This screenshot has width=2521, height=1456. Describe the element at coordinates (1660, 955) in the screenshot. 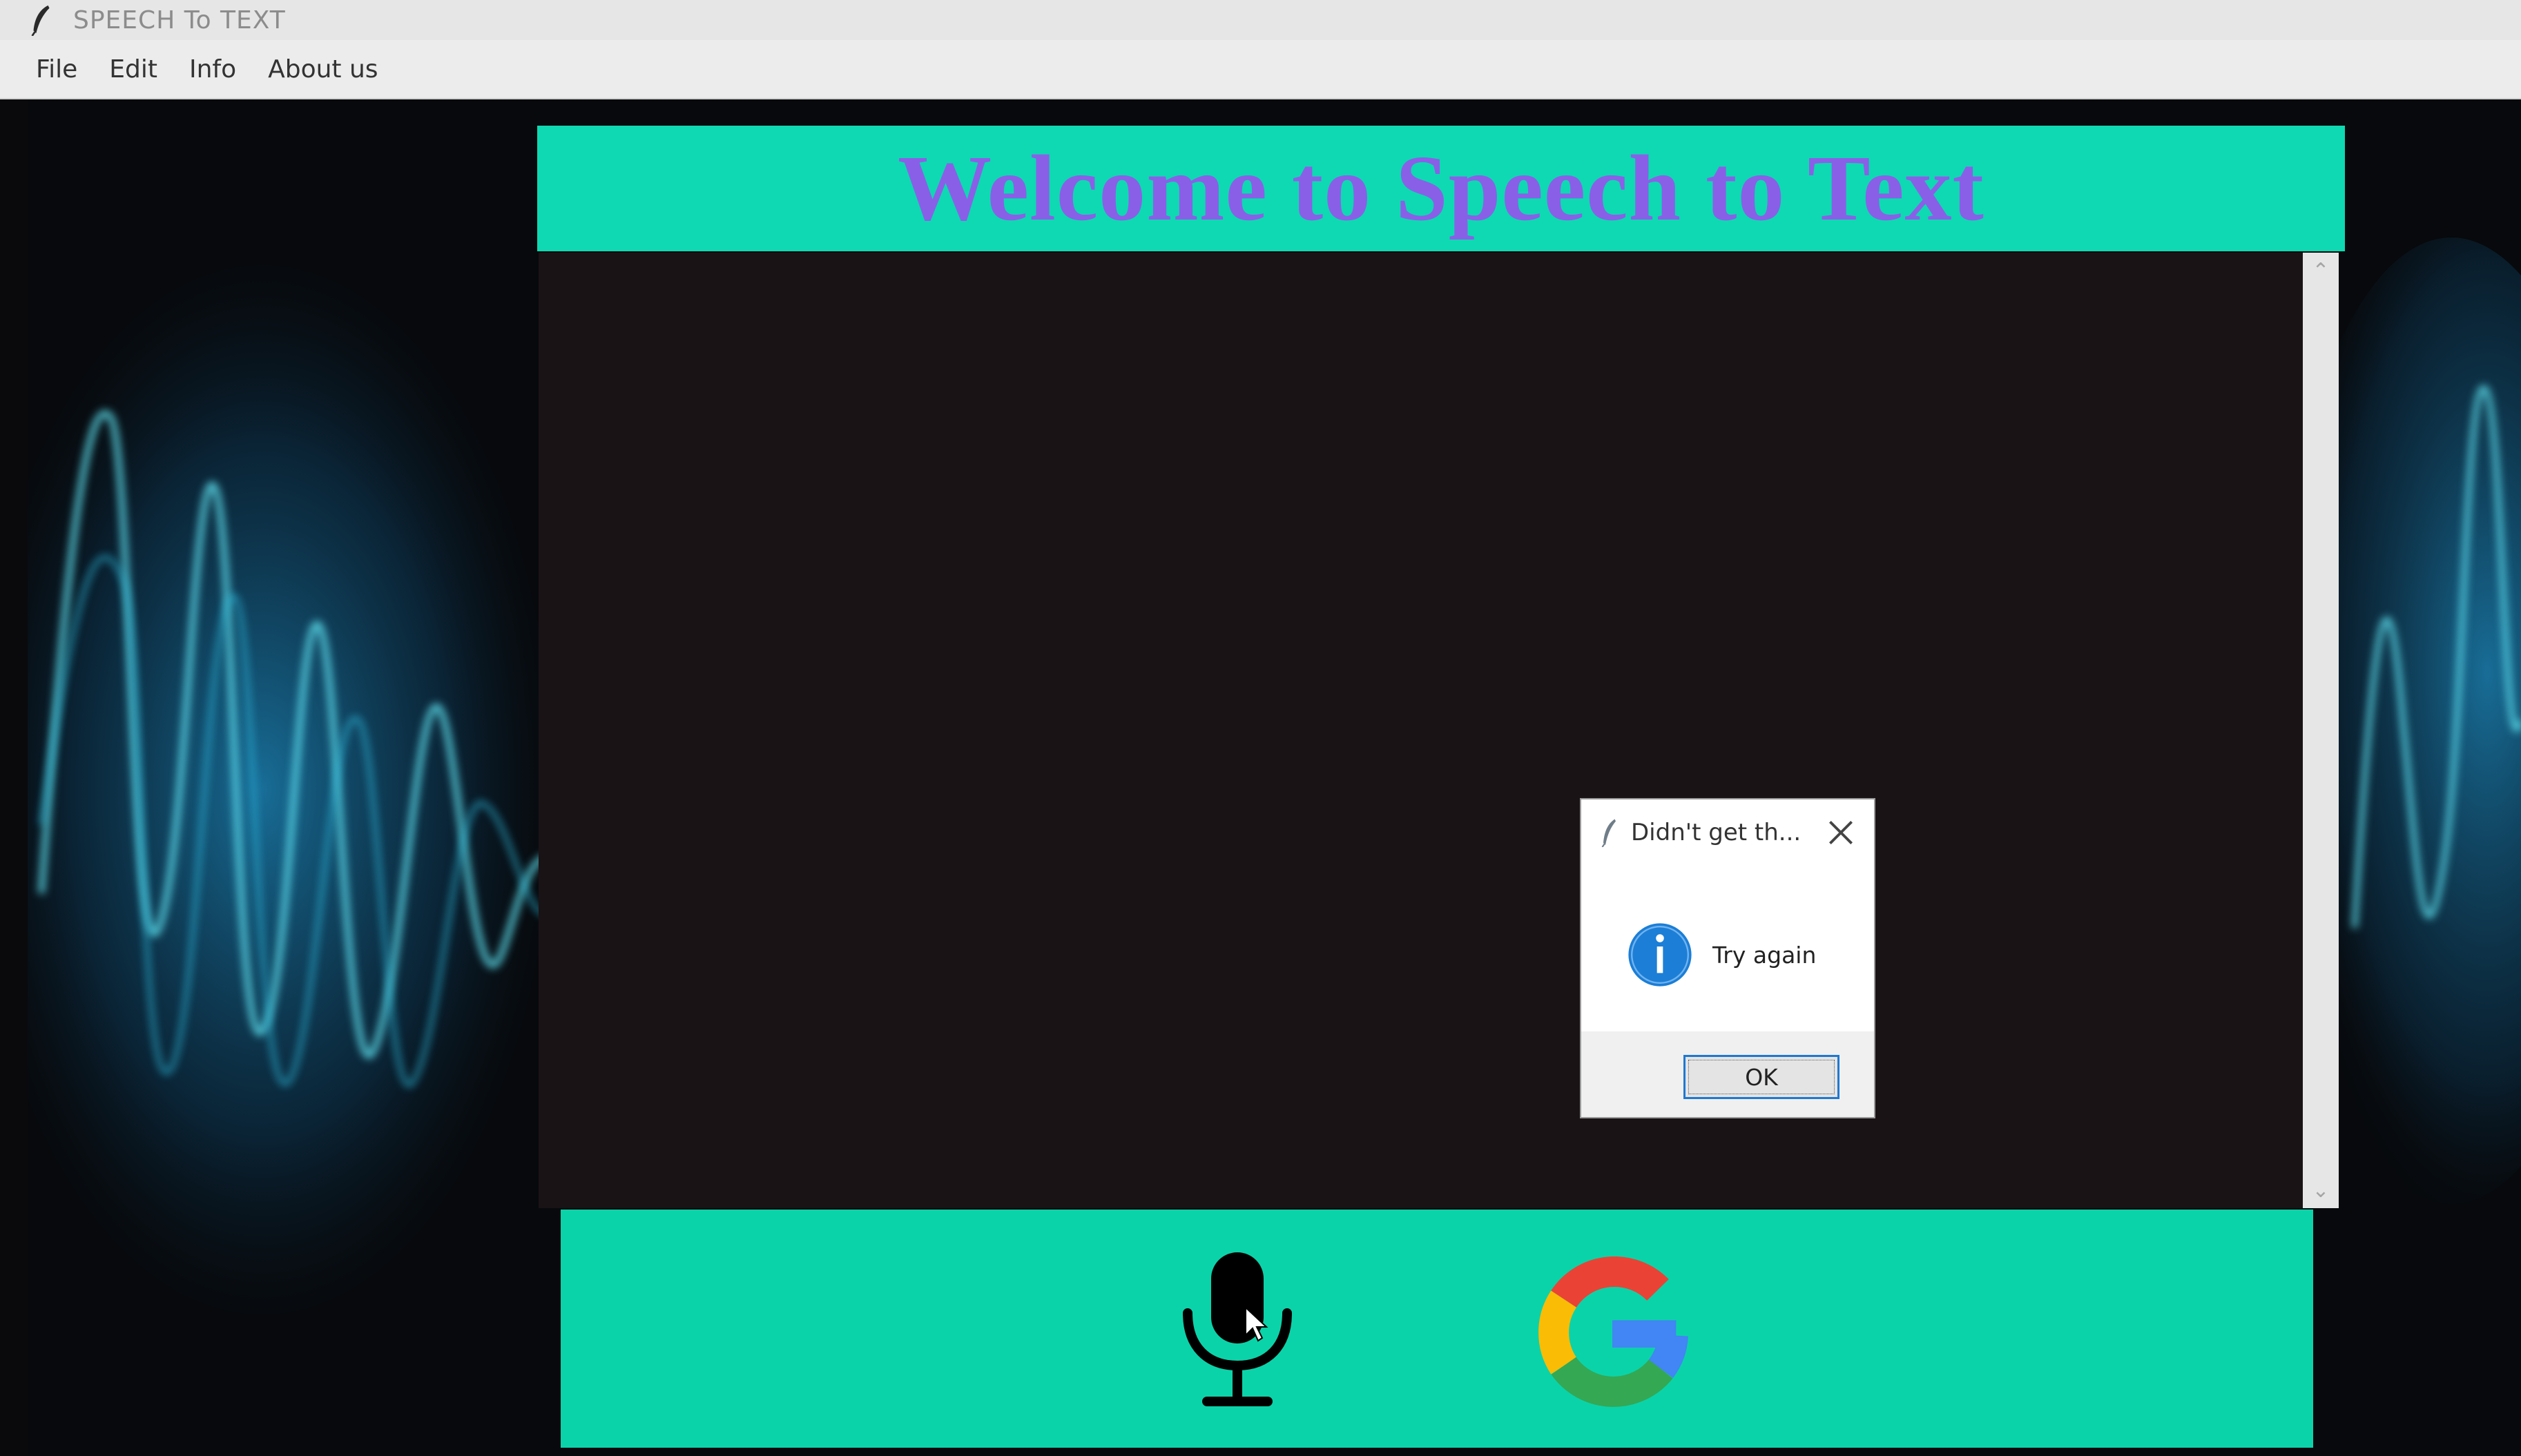

I see `info-icon` at that location.